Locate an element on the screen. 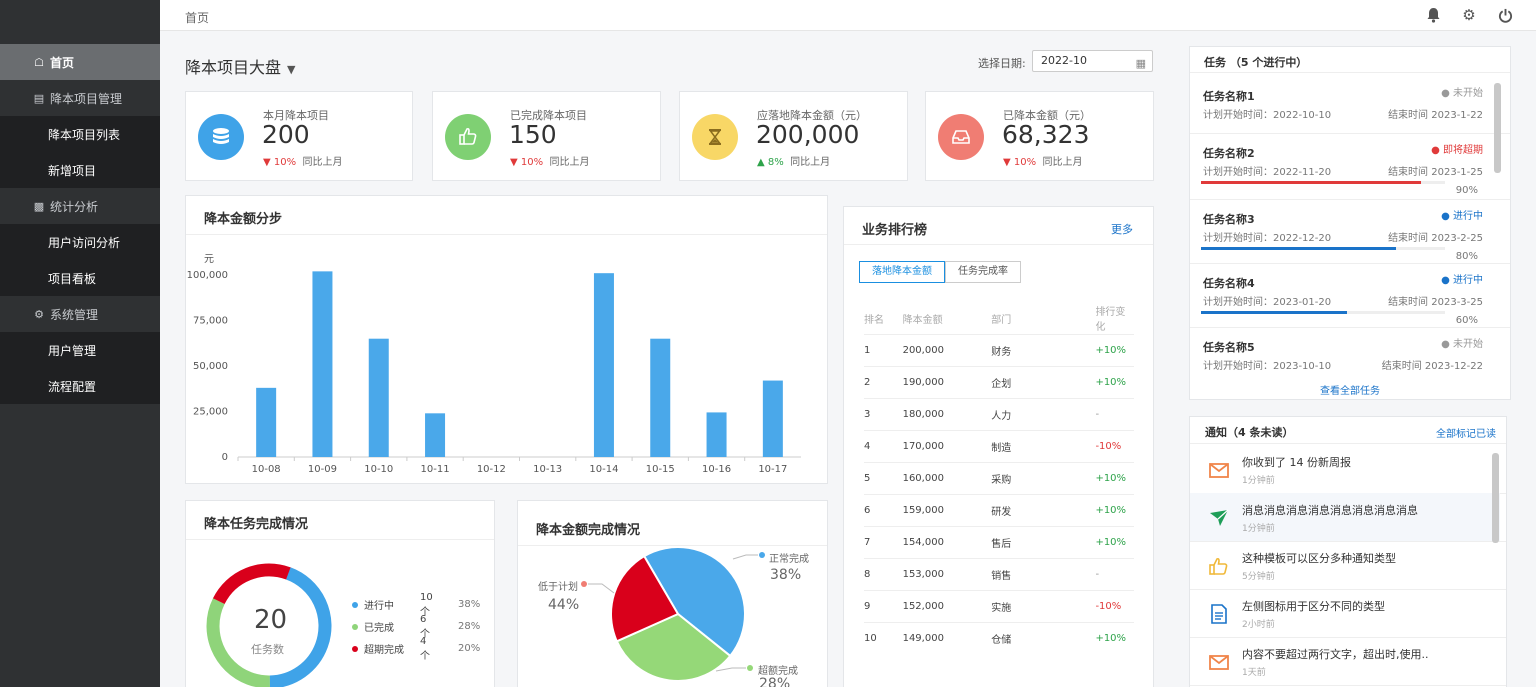  task-end-time: 结束时间 2023-12-22 is located at coordinates (1432, 366).